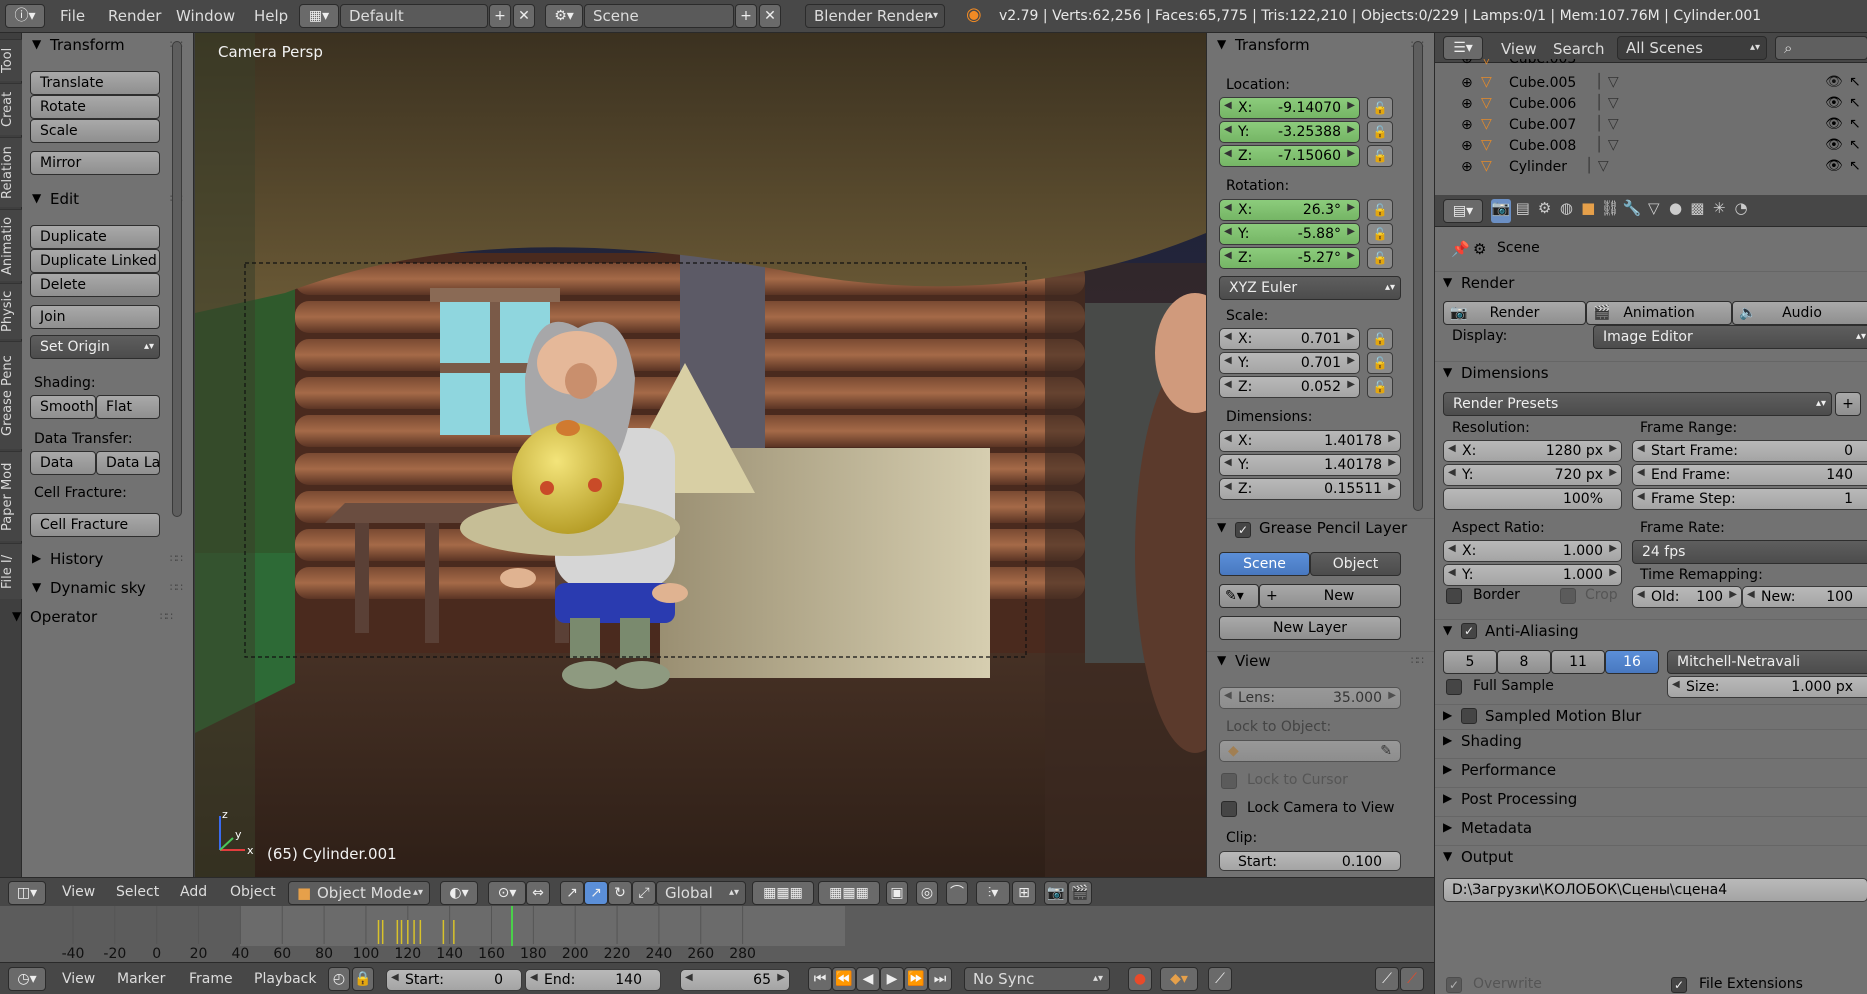 The height and width of the screenshot is (994, 1867). I want to click on outliner-menu-search: Search, so click(1579, 49).